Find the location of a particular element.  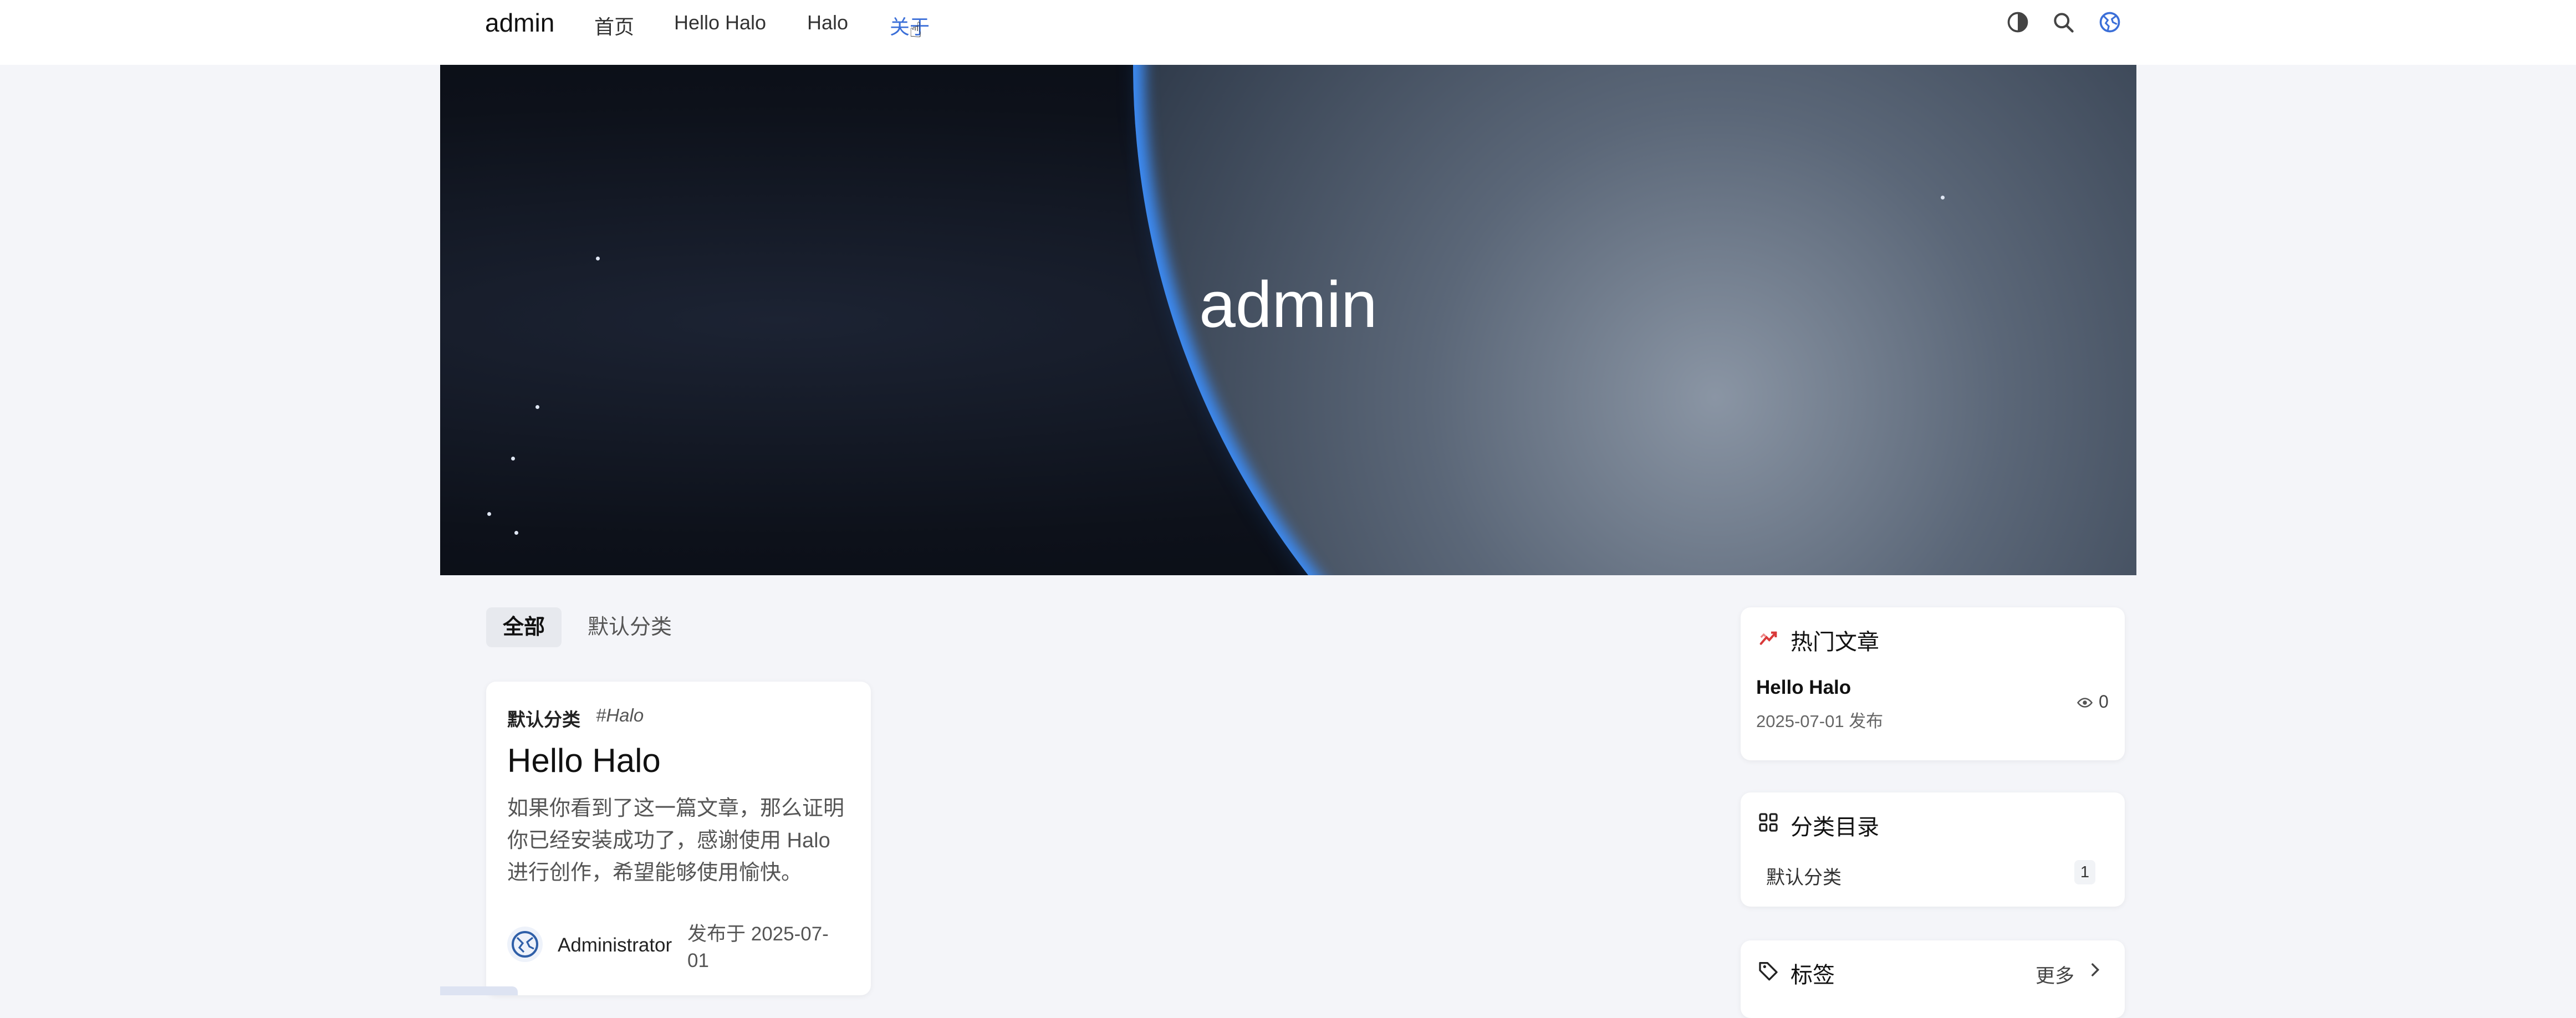

post-date: 发布于 2025-07-01 is located at coordinates (758, 947).